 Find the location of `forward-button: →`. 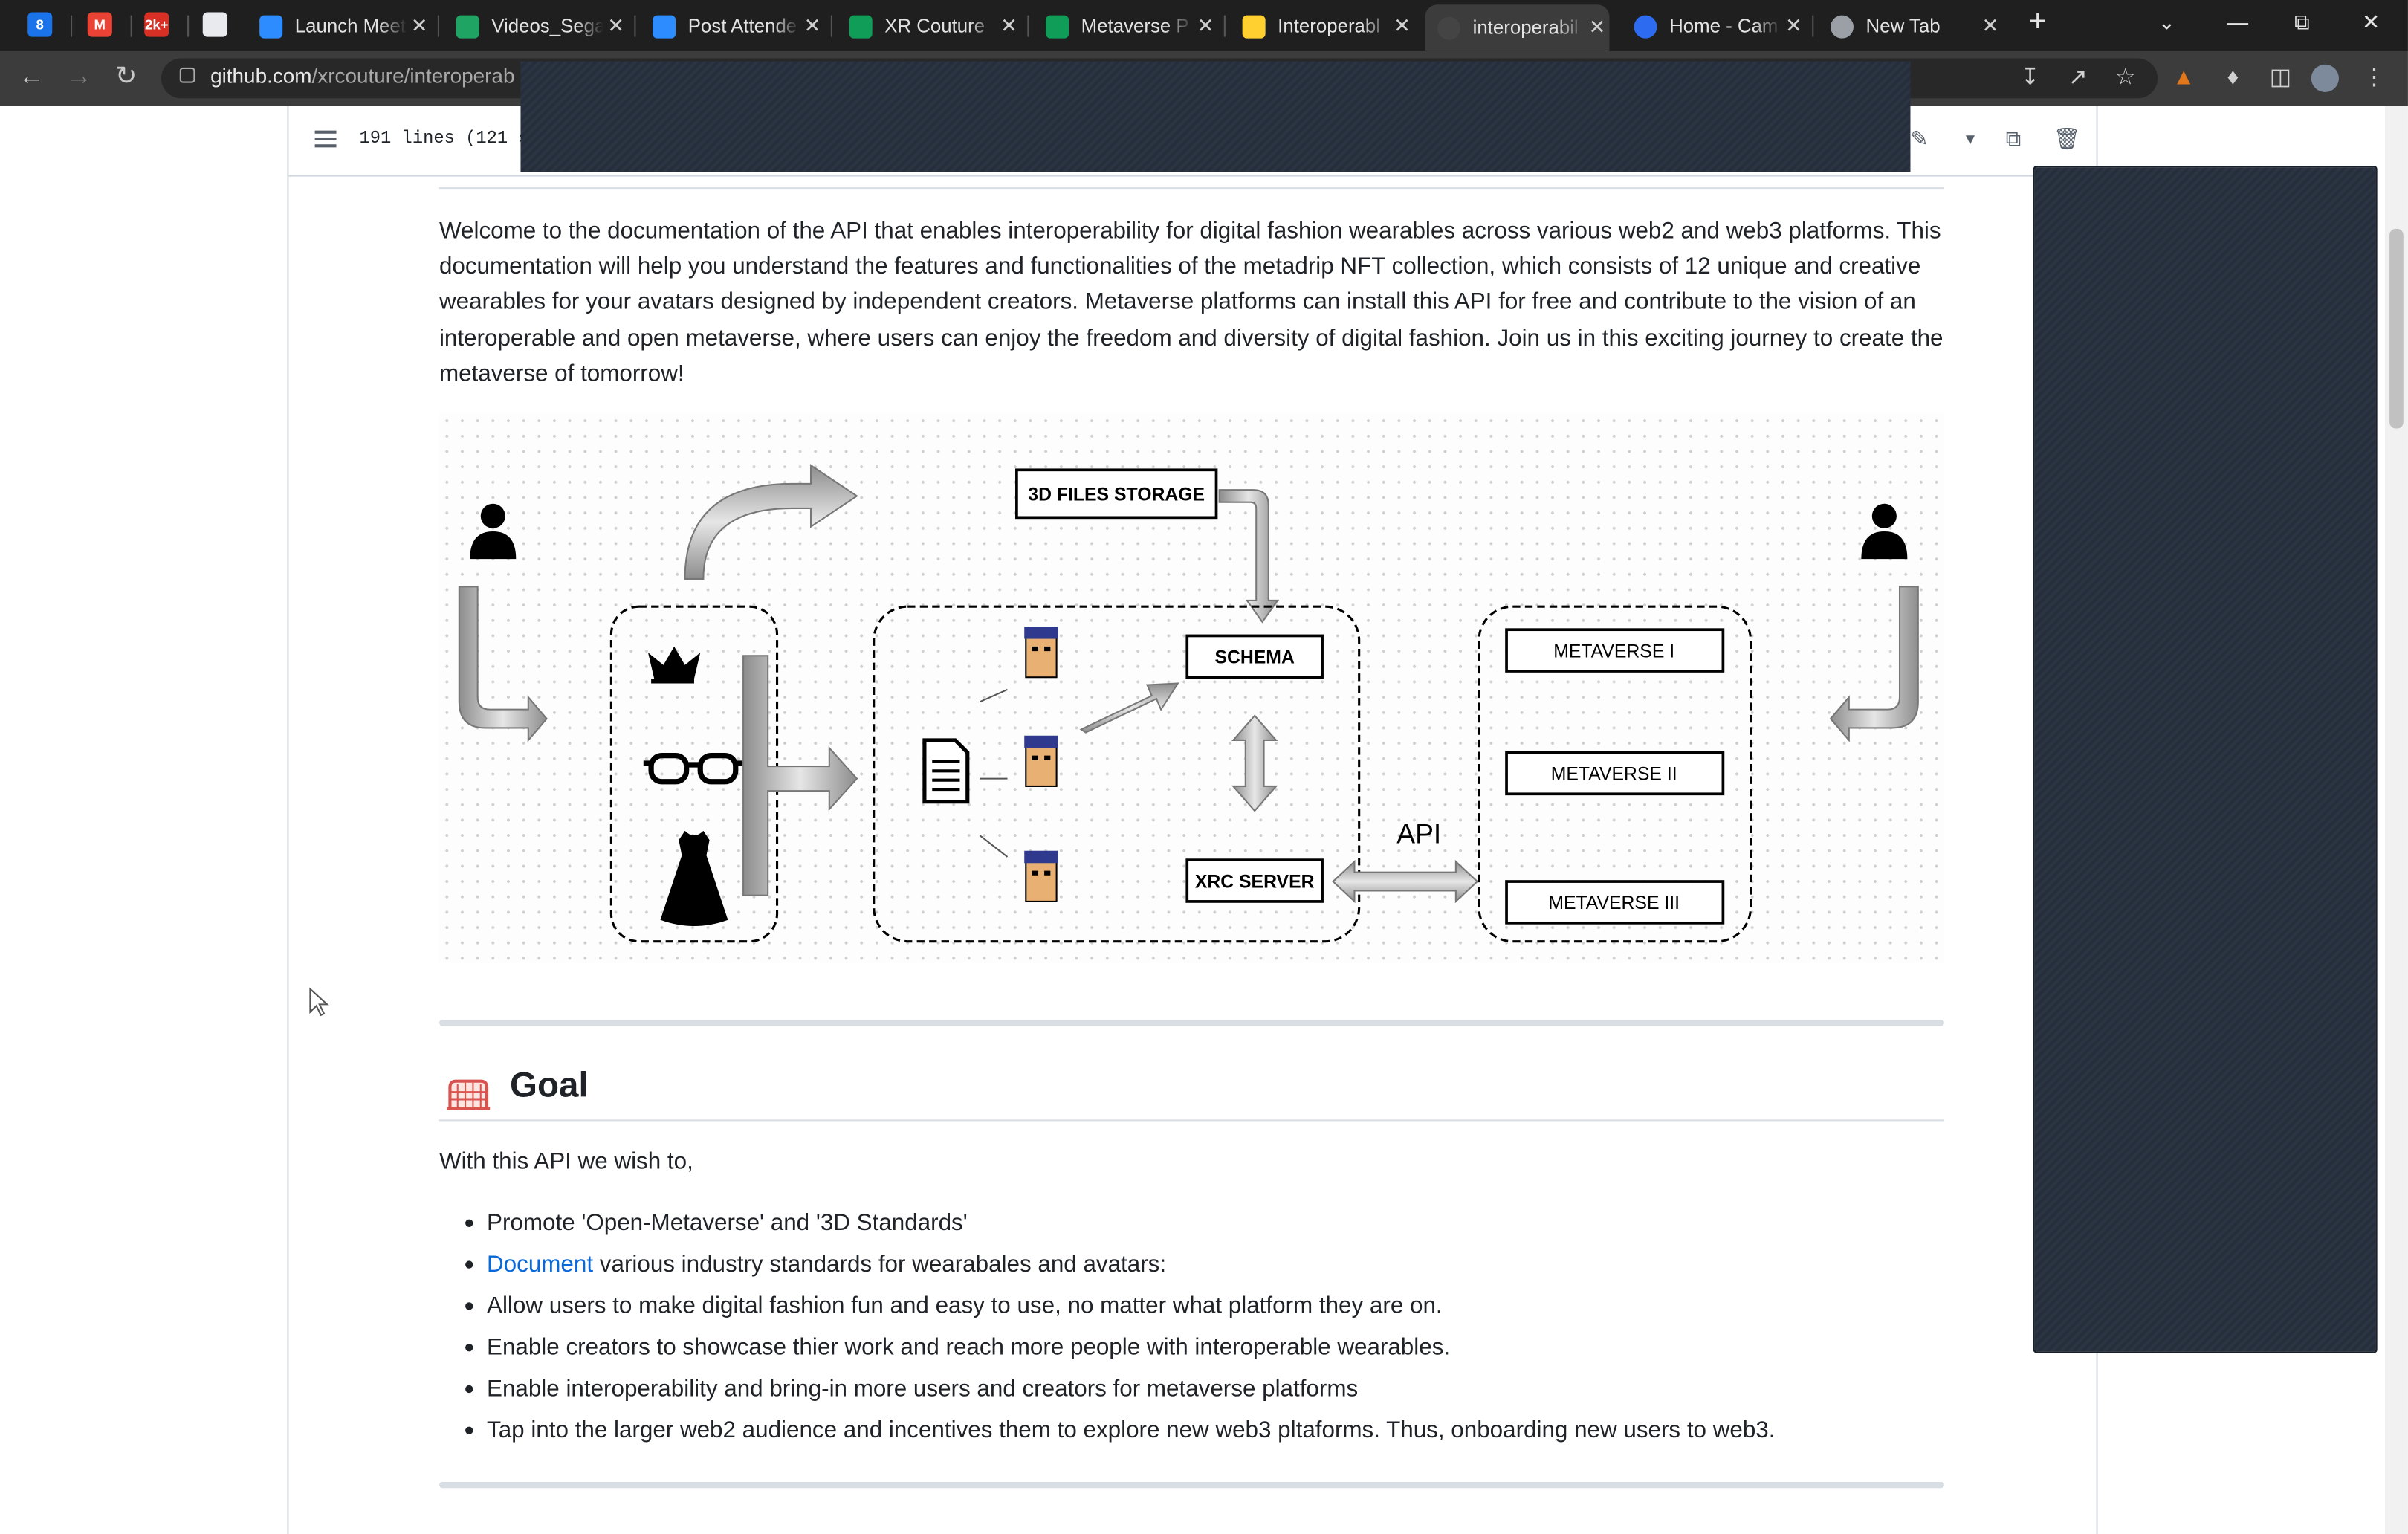

forward-button: → is located at coordinates (79, 77).